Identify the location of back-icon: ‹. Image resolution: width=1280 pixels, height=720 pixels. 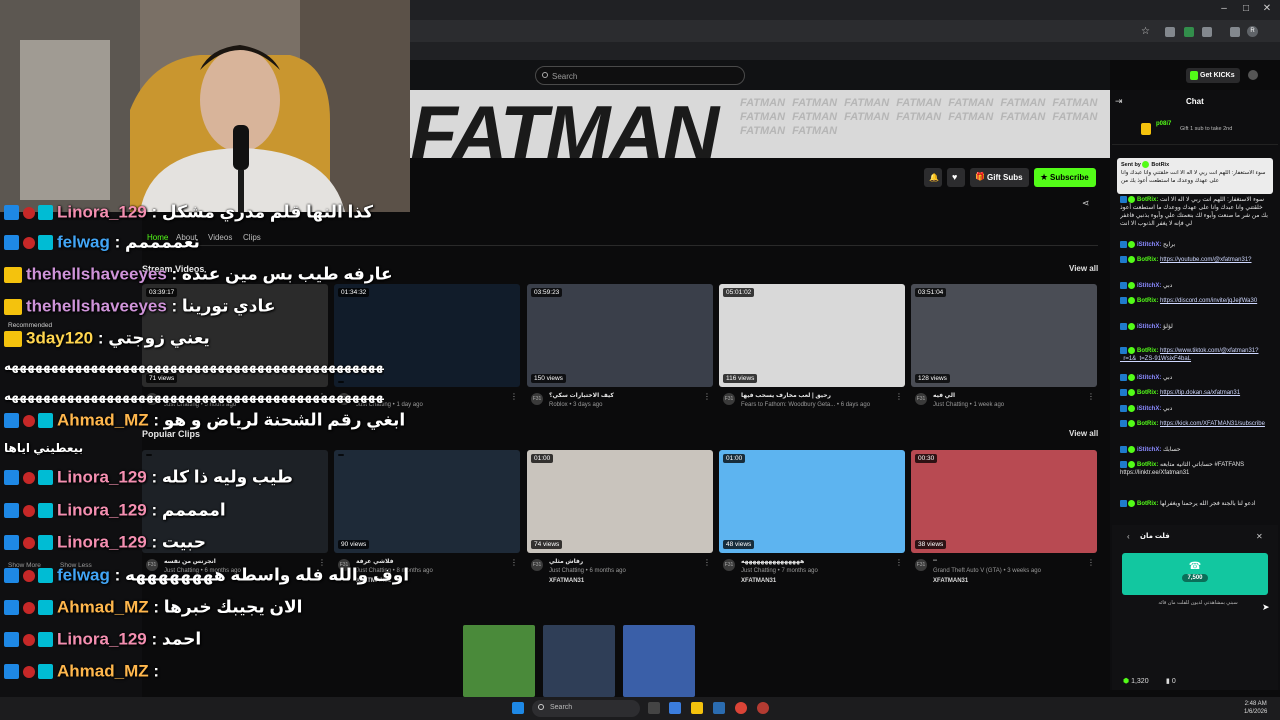
(1128, 536).